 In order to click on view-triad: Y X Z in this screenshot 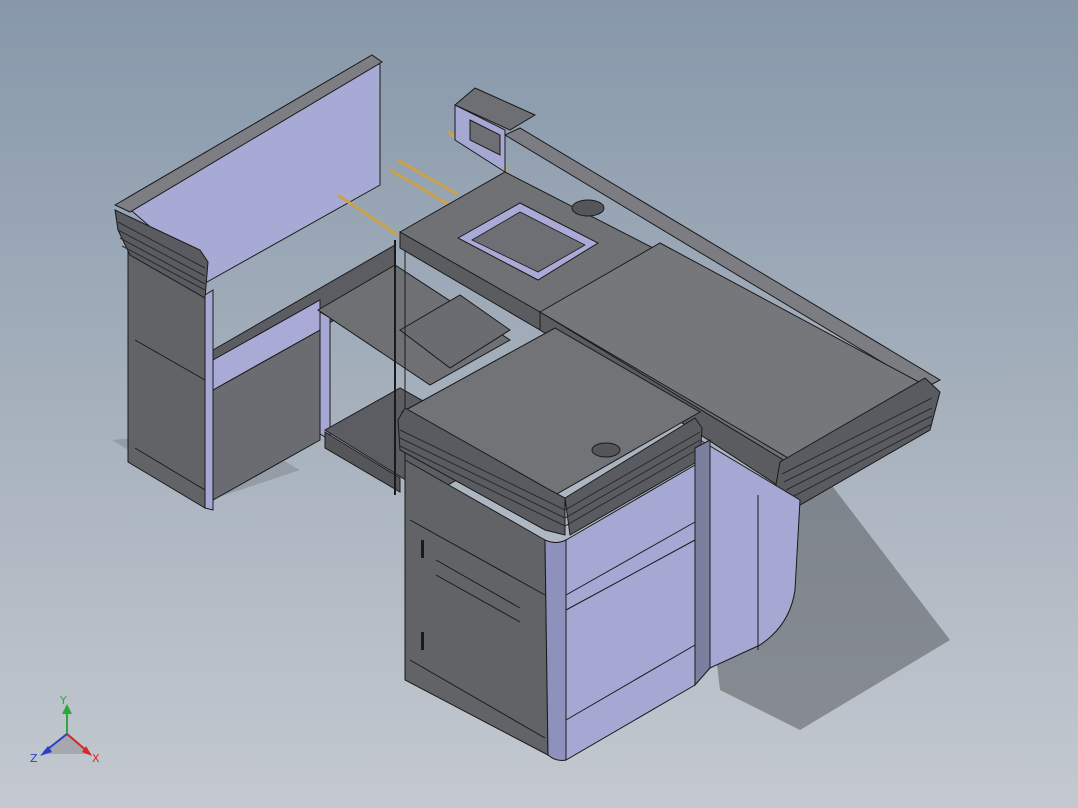, I will do `click(67, 732)`.